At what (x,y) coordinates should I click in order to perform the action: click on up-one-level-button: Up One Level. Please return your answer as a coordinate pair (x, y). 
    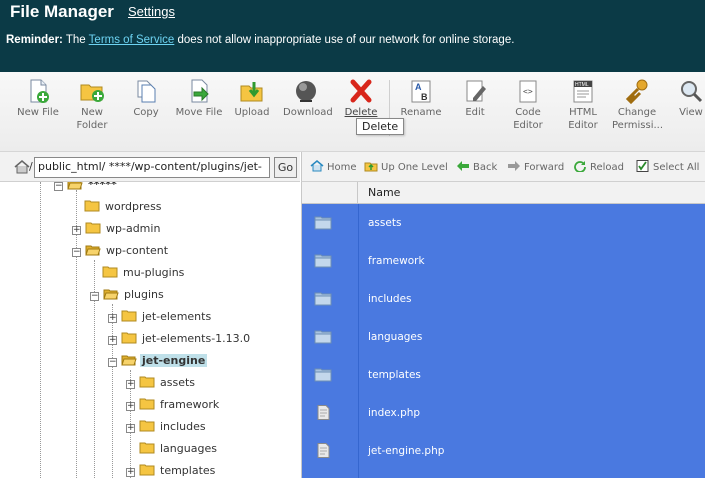
    Looking at the image, I should click on (406, 166).